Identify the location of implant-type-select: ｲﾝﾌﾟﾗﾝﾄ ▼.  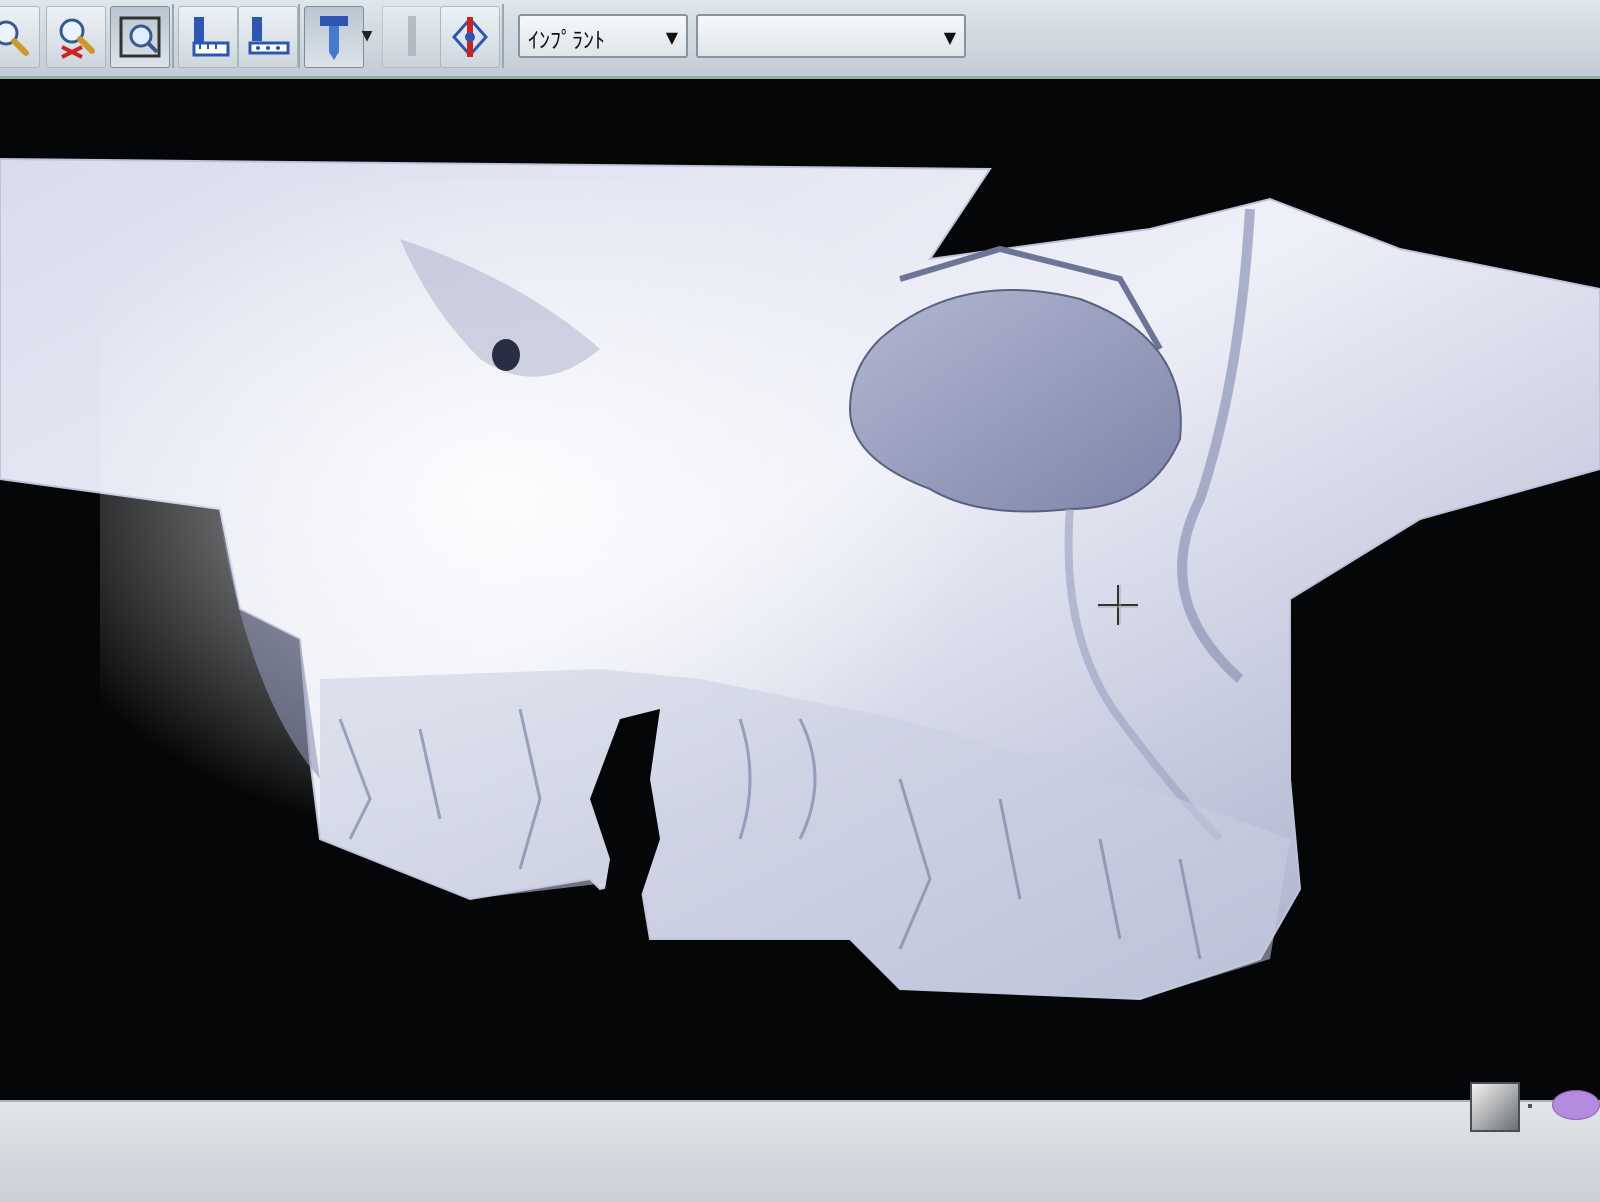
(603, 36).